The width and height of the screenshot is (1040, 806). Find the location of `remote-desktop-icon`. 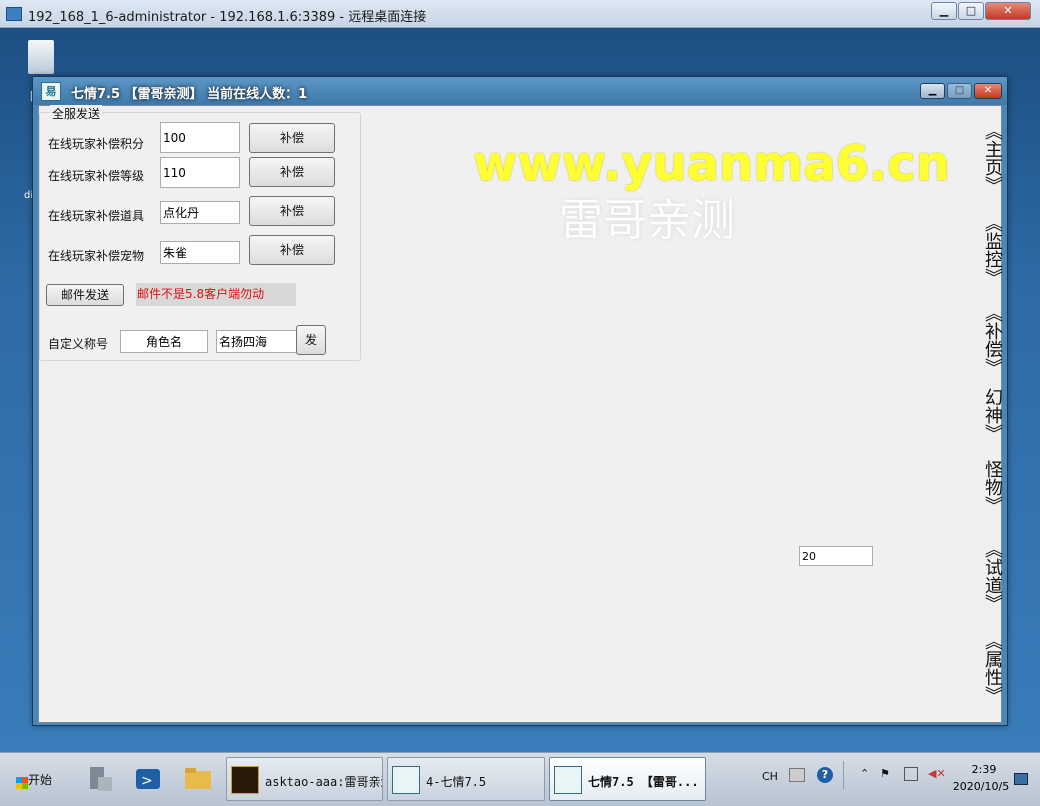

remote-desktop-icon is located at coordinates (14, 14).